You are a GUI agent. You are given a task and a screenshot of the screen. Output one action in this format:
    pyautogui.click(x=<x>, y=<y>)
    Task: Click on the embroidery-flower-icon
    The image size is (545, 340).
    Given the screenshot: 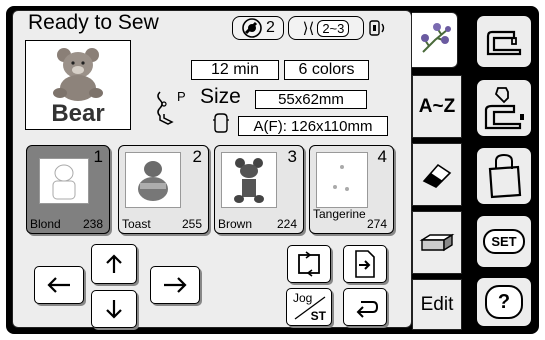 What is the action you would take?
    pyautogui.click(x=435, y=38)
    